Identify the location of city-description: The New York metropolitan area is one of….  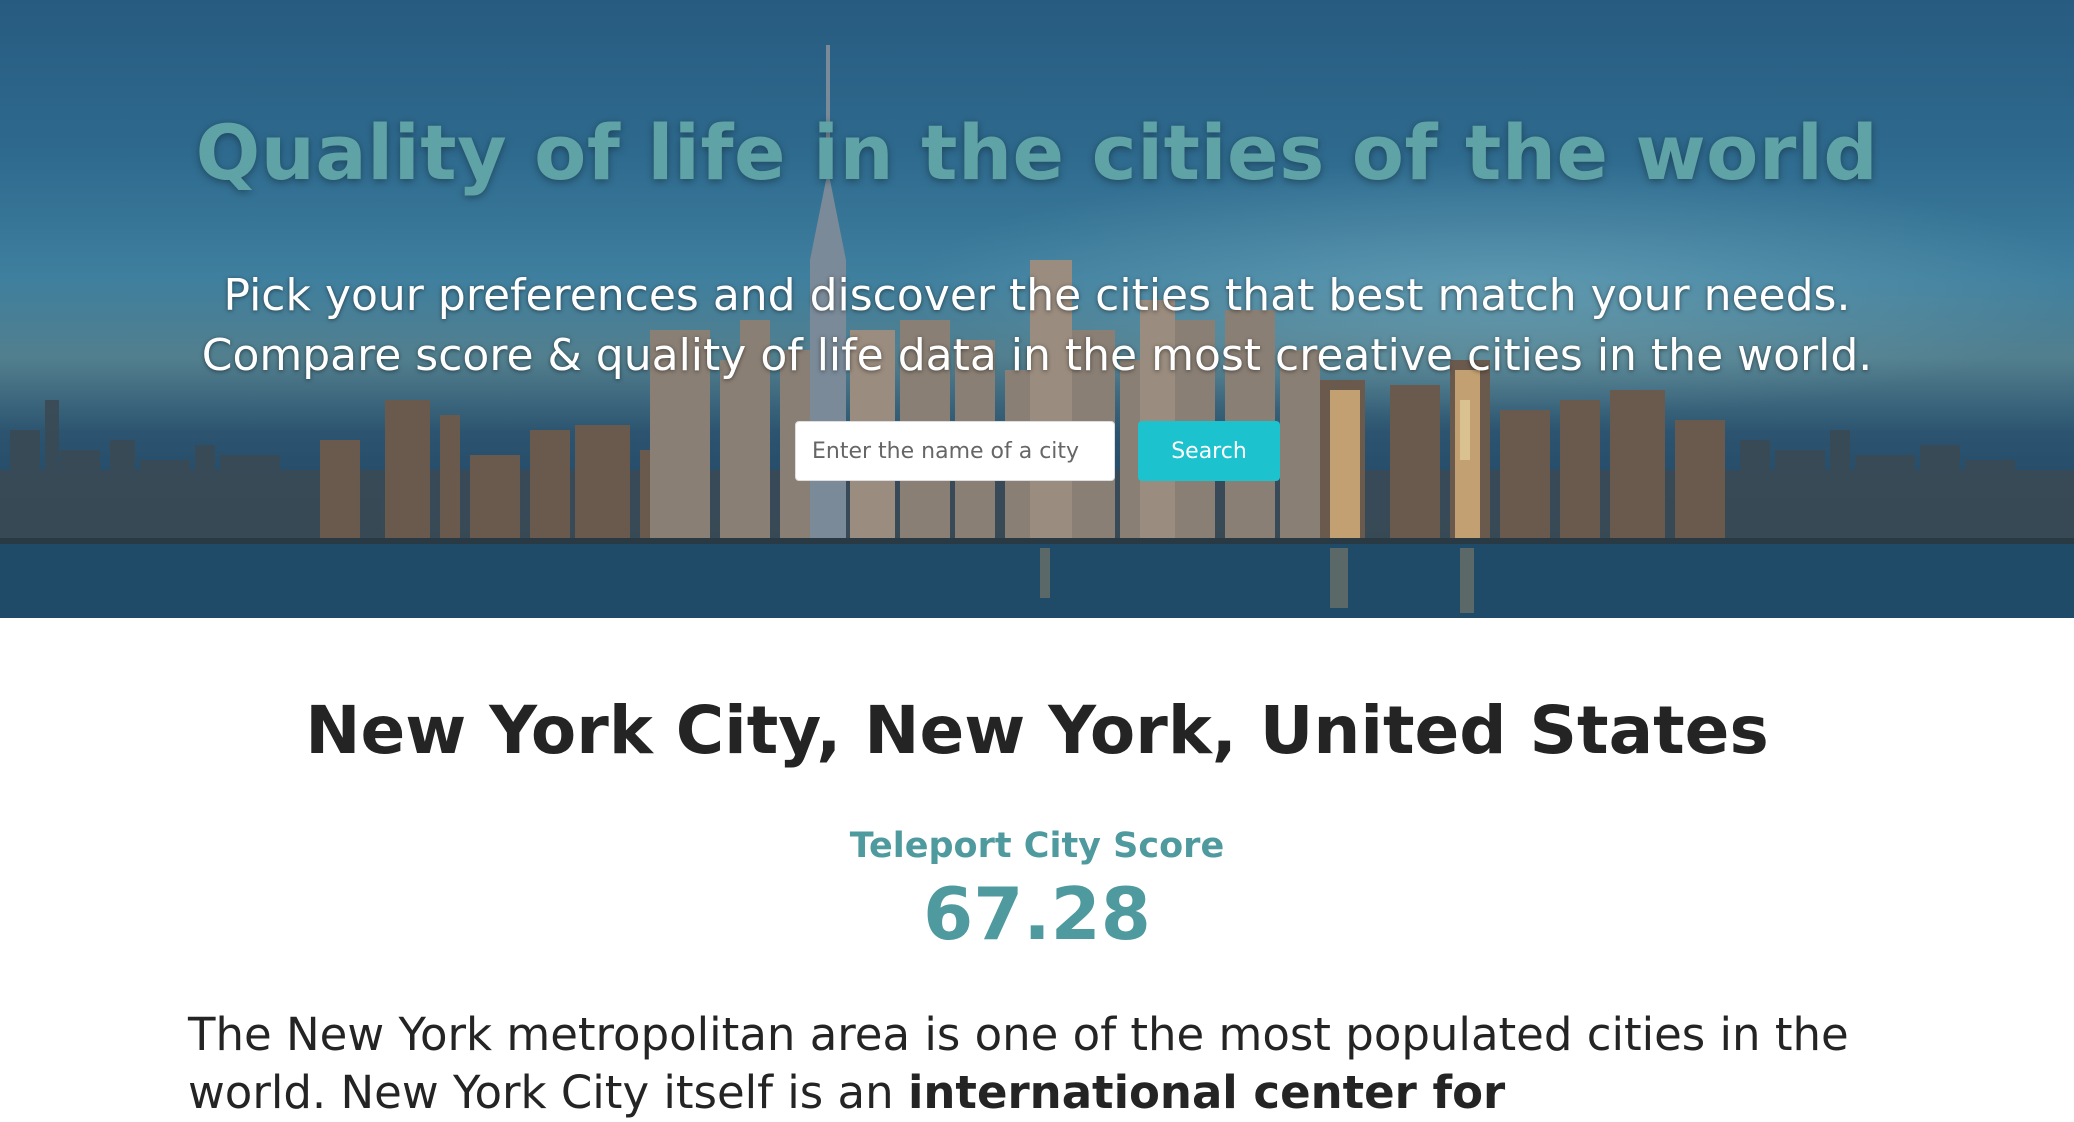
(1038, 1064).